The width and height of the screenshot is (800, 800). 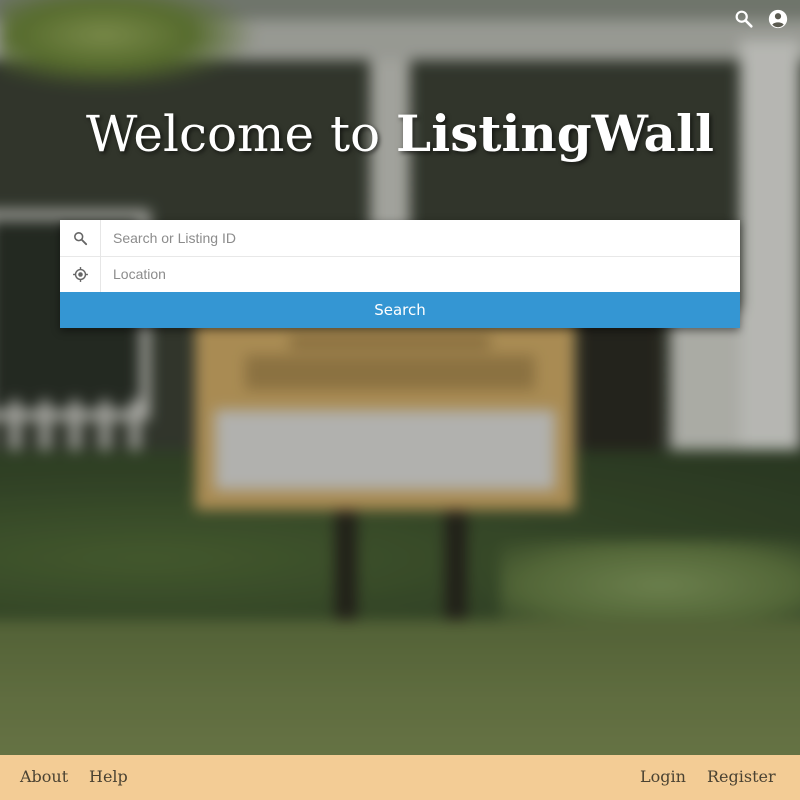 I want to click on footer-link-login: Login, so click(x=663, y=776).